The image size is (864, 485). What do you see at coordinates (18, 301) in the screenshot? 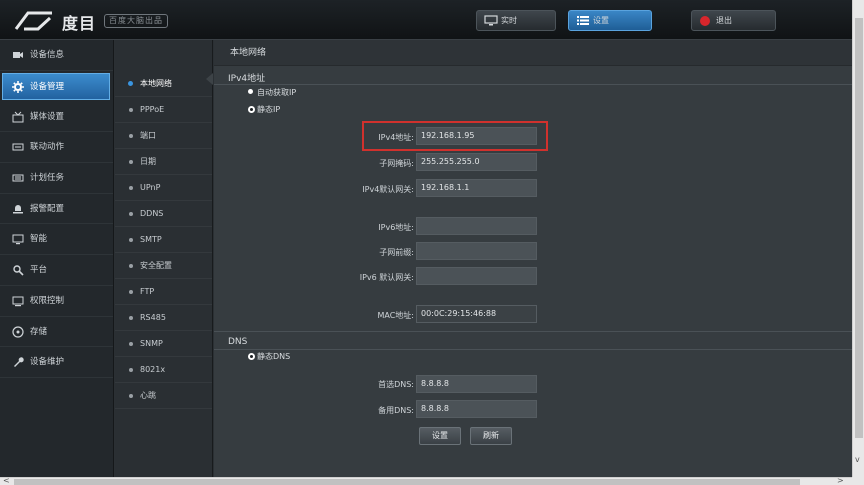
I see `permission-icon` at bounding box center [18, 301].